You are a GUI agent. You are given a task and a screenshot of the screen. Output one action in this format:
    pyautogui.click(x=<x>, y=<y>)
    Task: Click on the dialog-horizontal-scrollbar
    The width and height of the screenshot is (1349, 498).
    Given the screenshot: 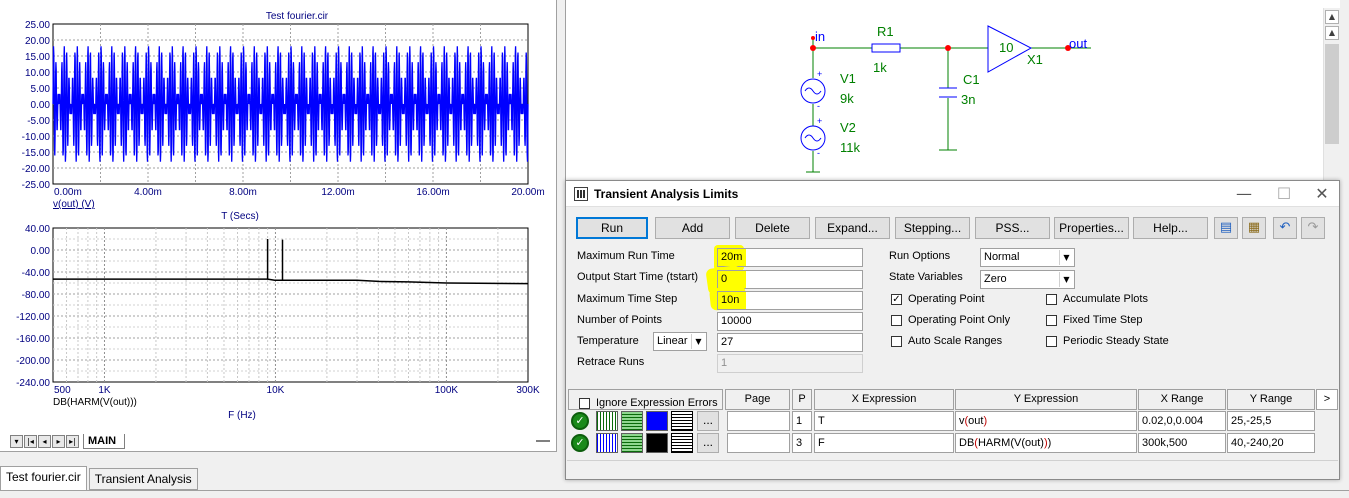 What is the action you would take?
    pyautogui.click(x=952, y=469)
    